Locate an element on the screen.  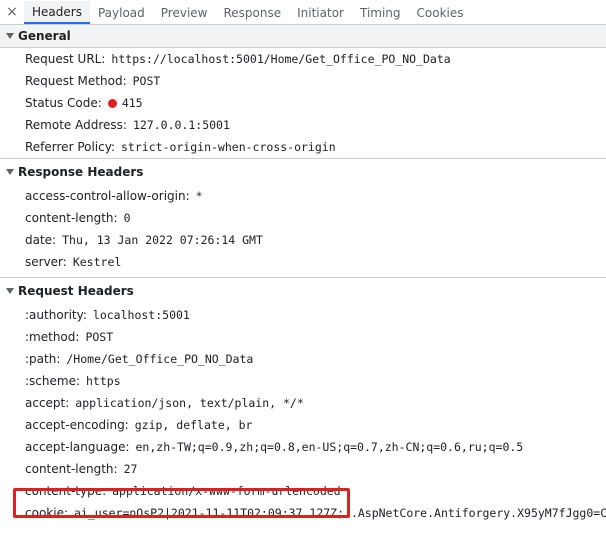
header-key: :method: is located at coordinates (52, 337).